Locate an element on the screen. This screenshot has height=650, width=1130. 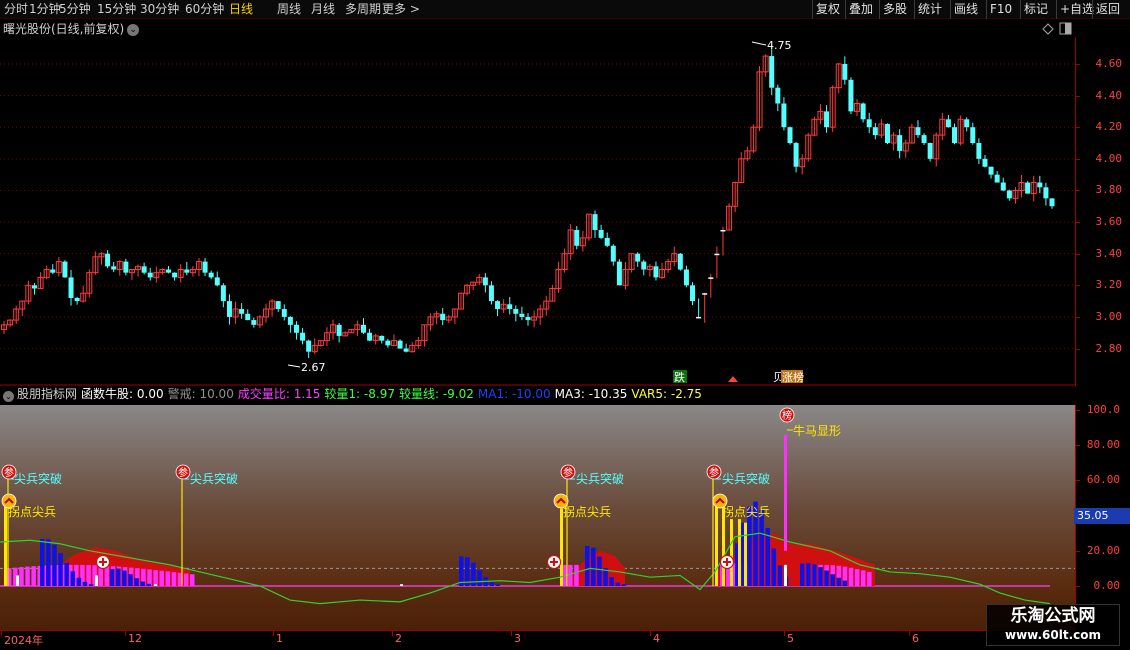
period-tab-1: 1分钟 is located at coordinates (45, 9).